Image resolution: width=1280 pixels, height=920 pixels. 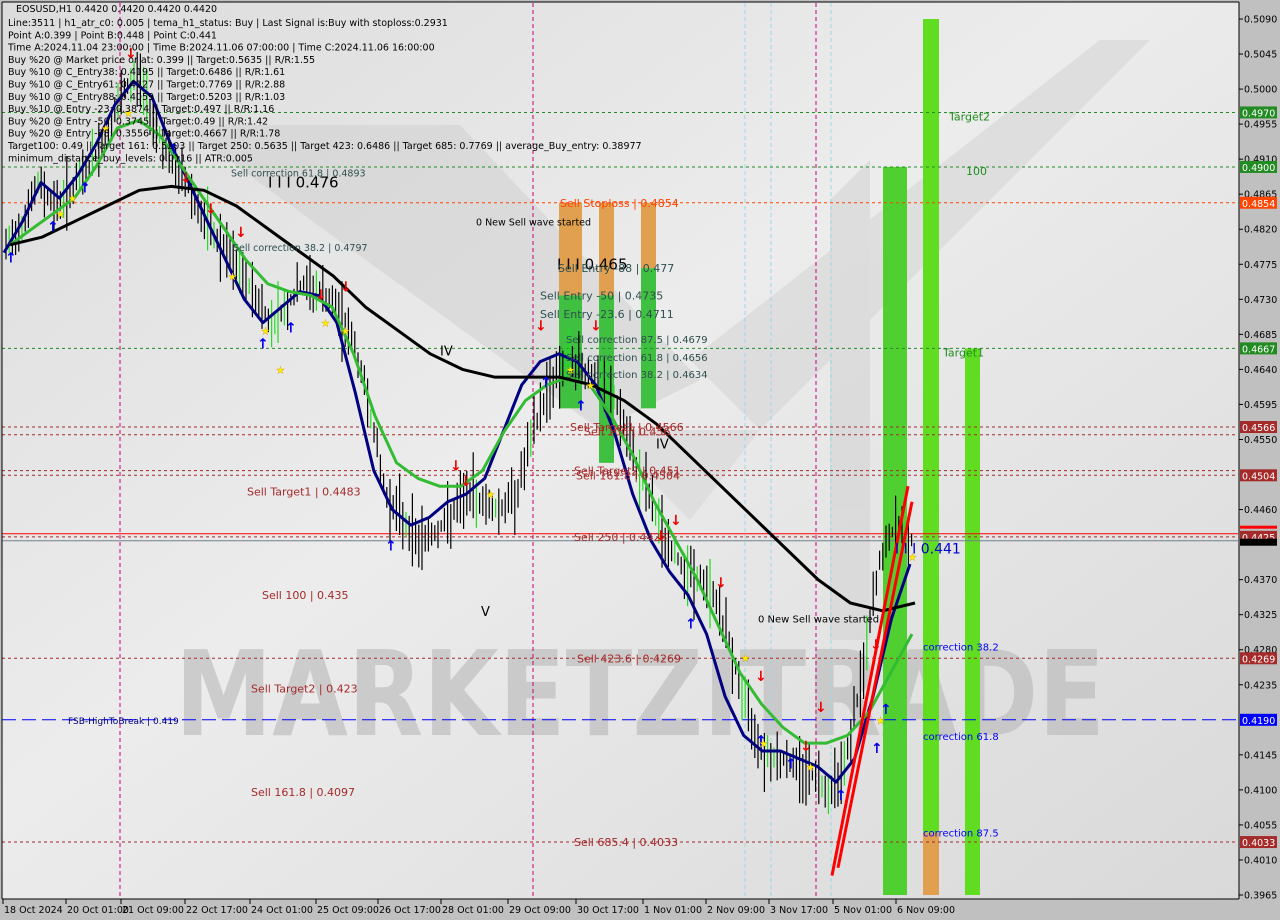 What do you see at coordinates (628, 475) in the screenshot?
I see `annotation-label: Sell 161.8 | 0.4504` at bounding box center [628, 475].